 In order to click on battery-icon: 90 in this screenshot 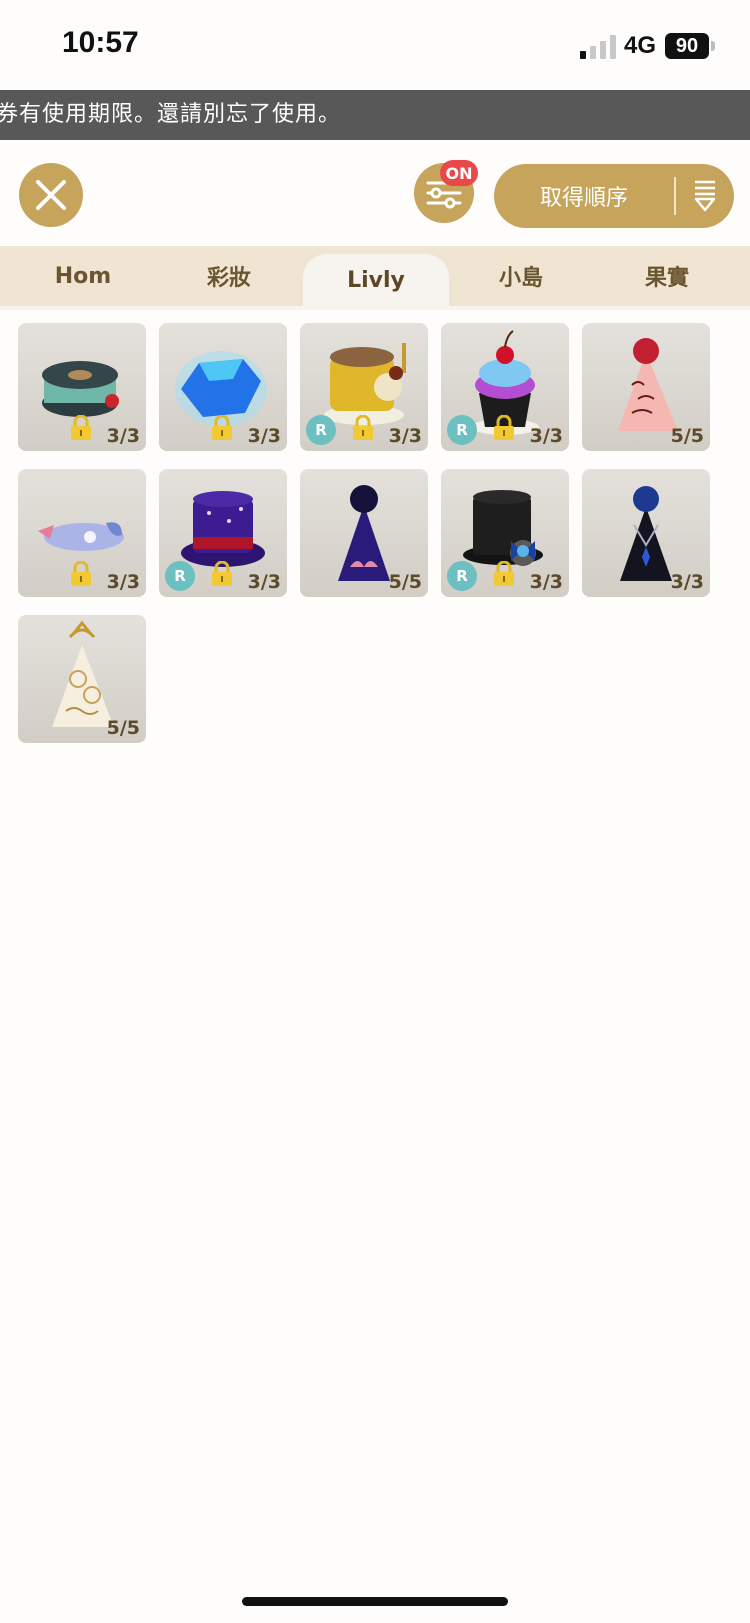, I will do `click(687, 46)`.